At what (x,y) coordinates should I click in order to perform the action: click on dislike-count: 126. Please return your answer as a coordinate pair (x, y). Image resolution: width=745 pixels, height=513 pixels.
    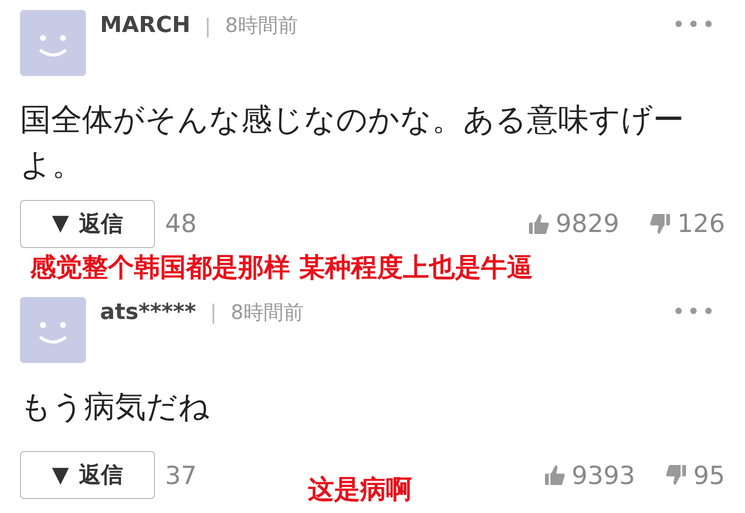
    Looking at the image, I should click on (701, 223).